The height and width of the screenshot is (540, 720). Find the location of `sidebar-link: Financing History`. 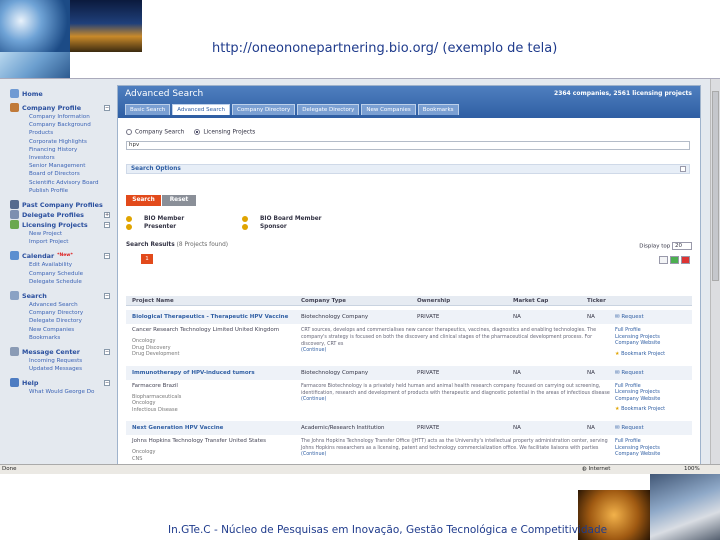

sidebar-link: Financing History is located at coordinates (60, 150).